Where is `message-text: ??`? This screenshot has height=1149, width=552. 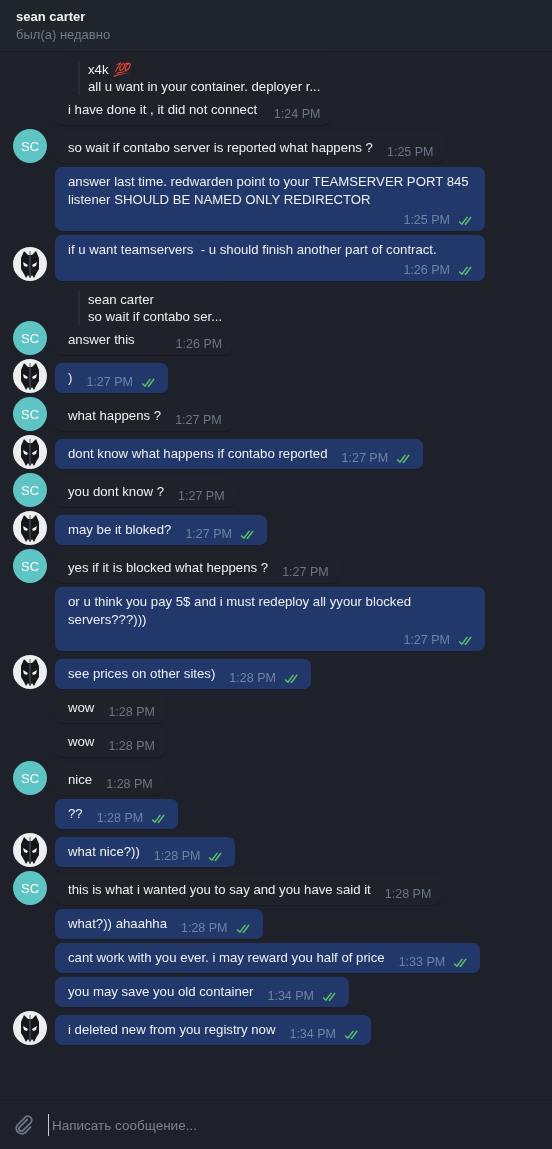 message-text: ?? is located at coordinates (75, 814).